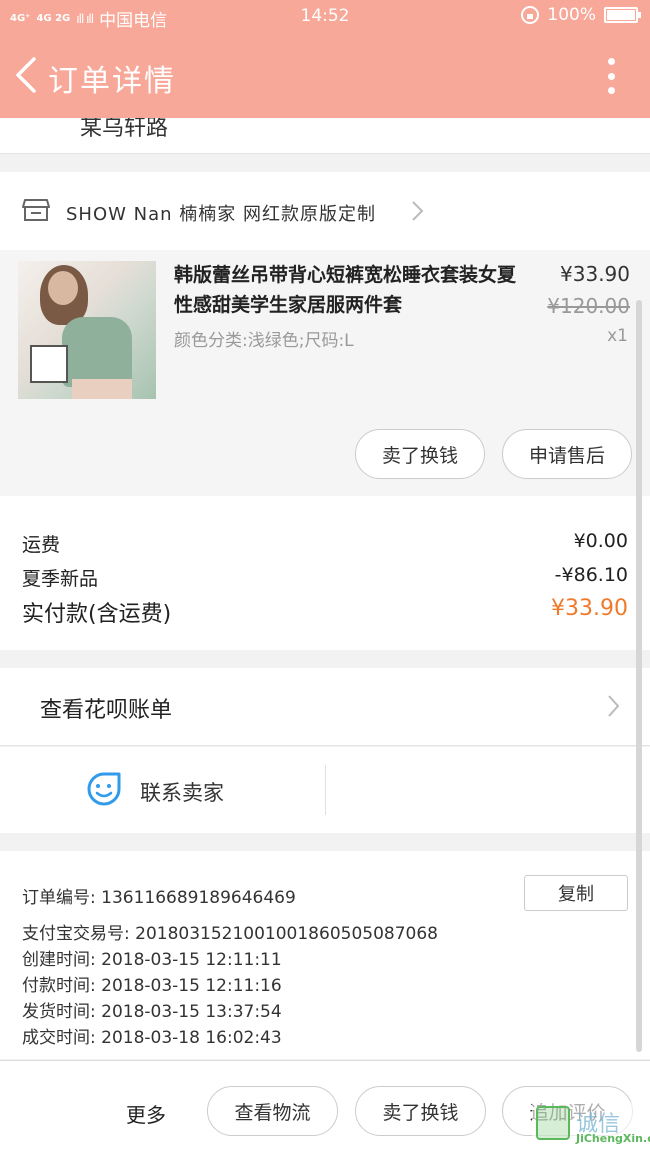 The image size is (650, 1155). What do you see at coordinates (182, 792) in the screenshot?
I see `contact-seller-button: 联系卖家` at bounding box center [182, 792].